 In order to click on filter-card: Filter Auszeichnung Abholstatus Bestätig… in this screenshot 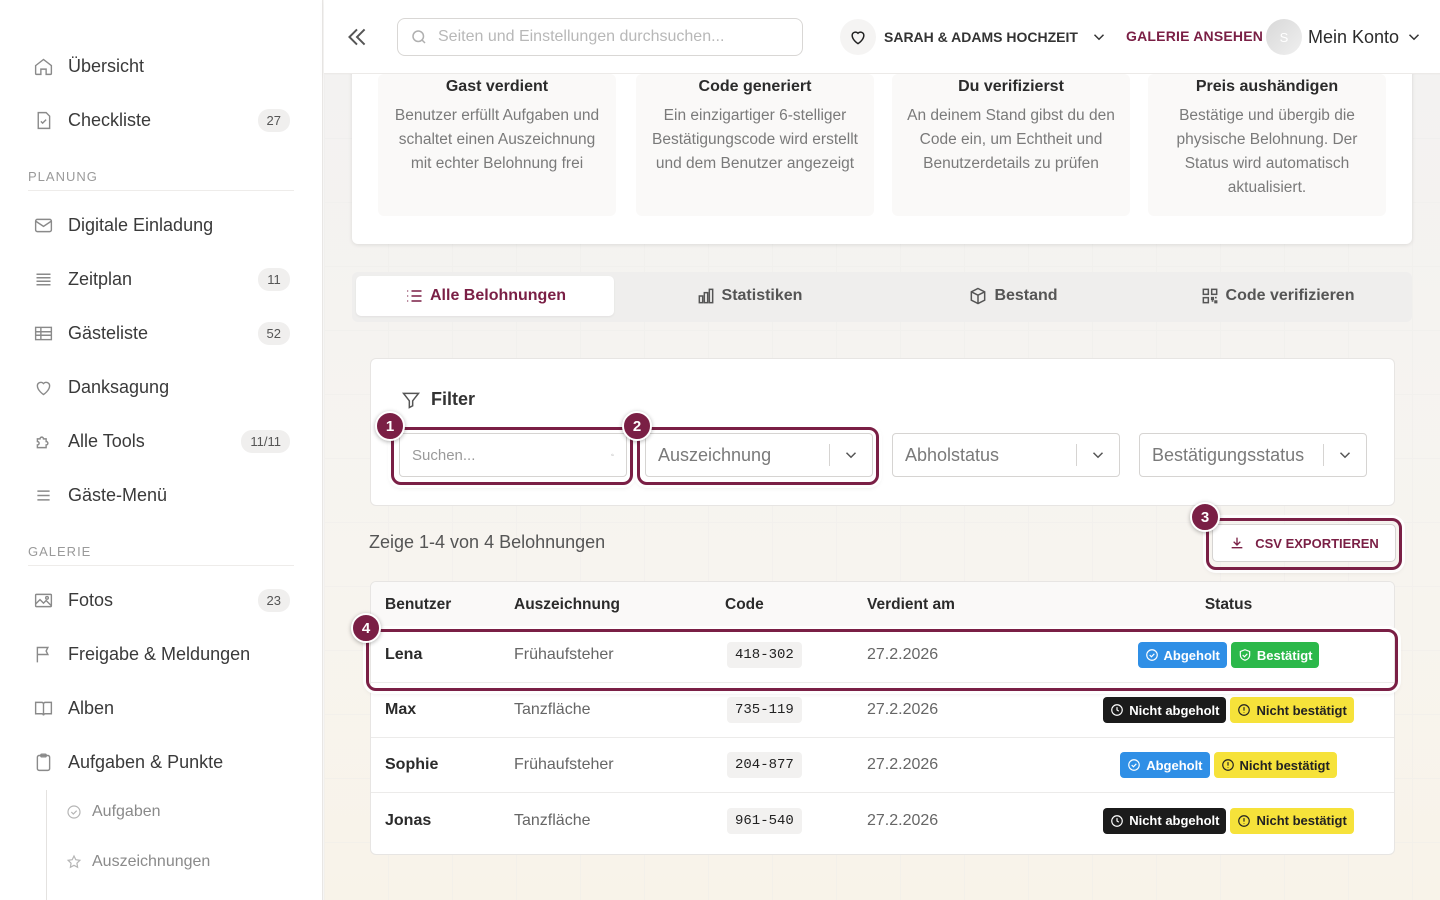, I will do `click(882, 432)`.